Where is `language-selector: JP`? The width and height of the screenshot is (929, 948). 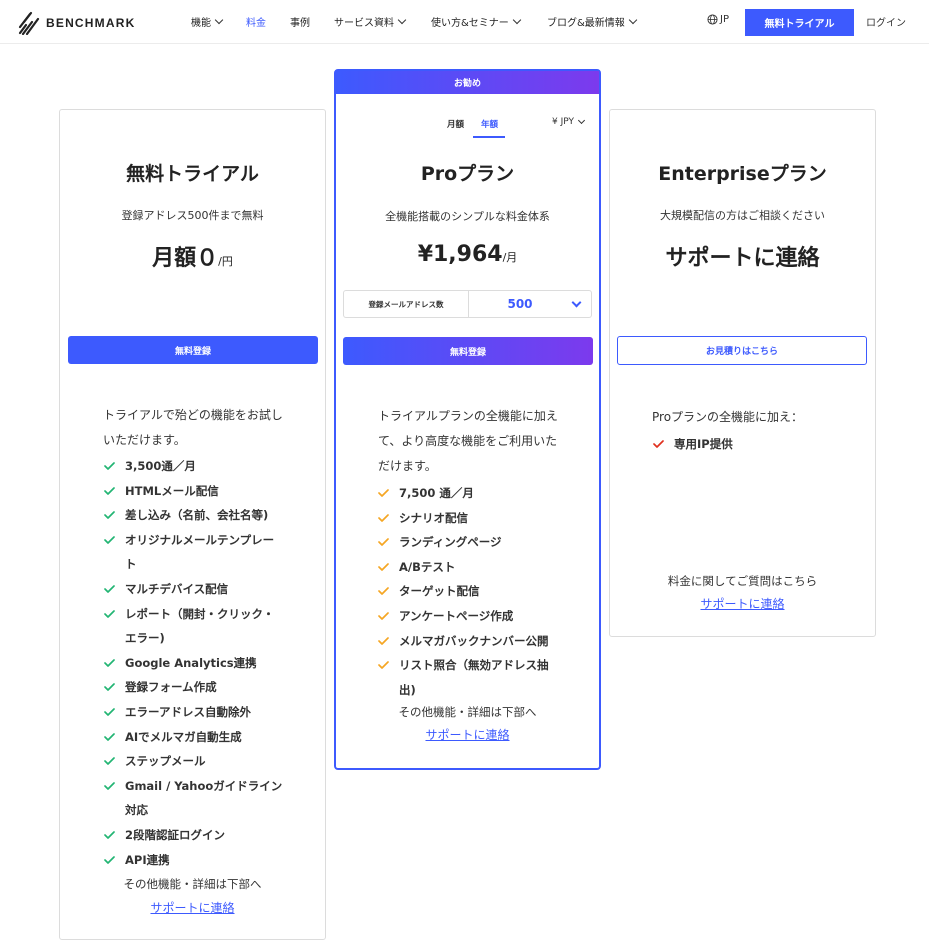
language-selector: JP is located at coordinates (718, 19).